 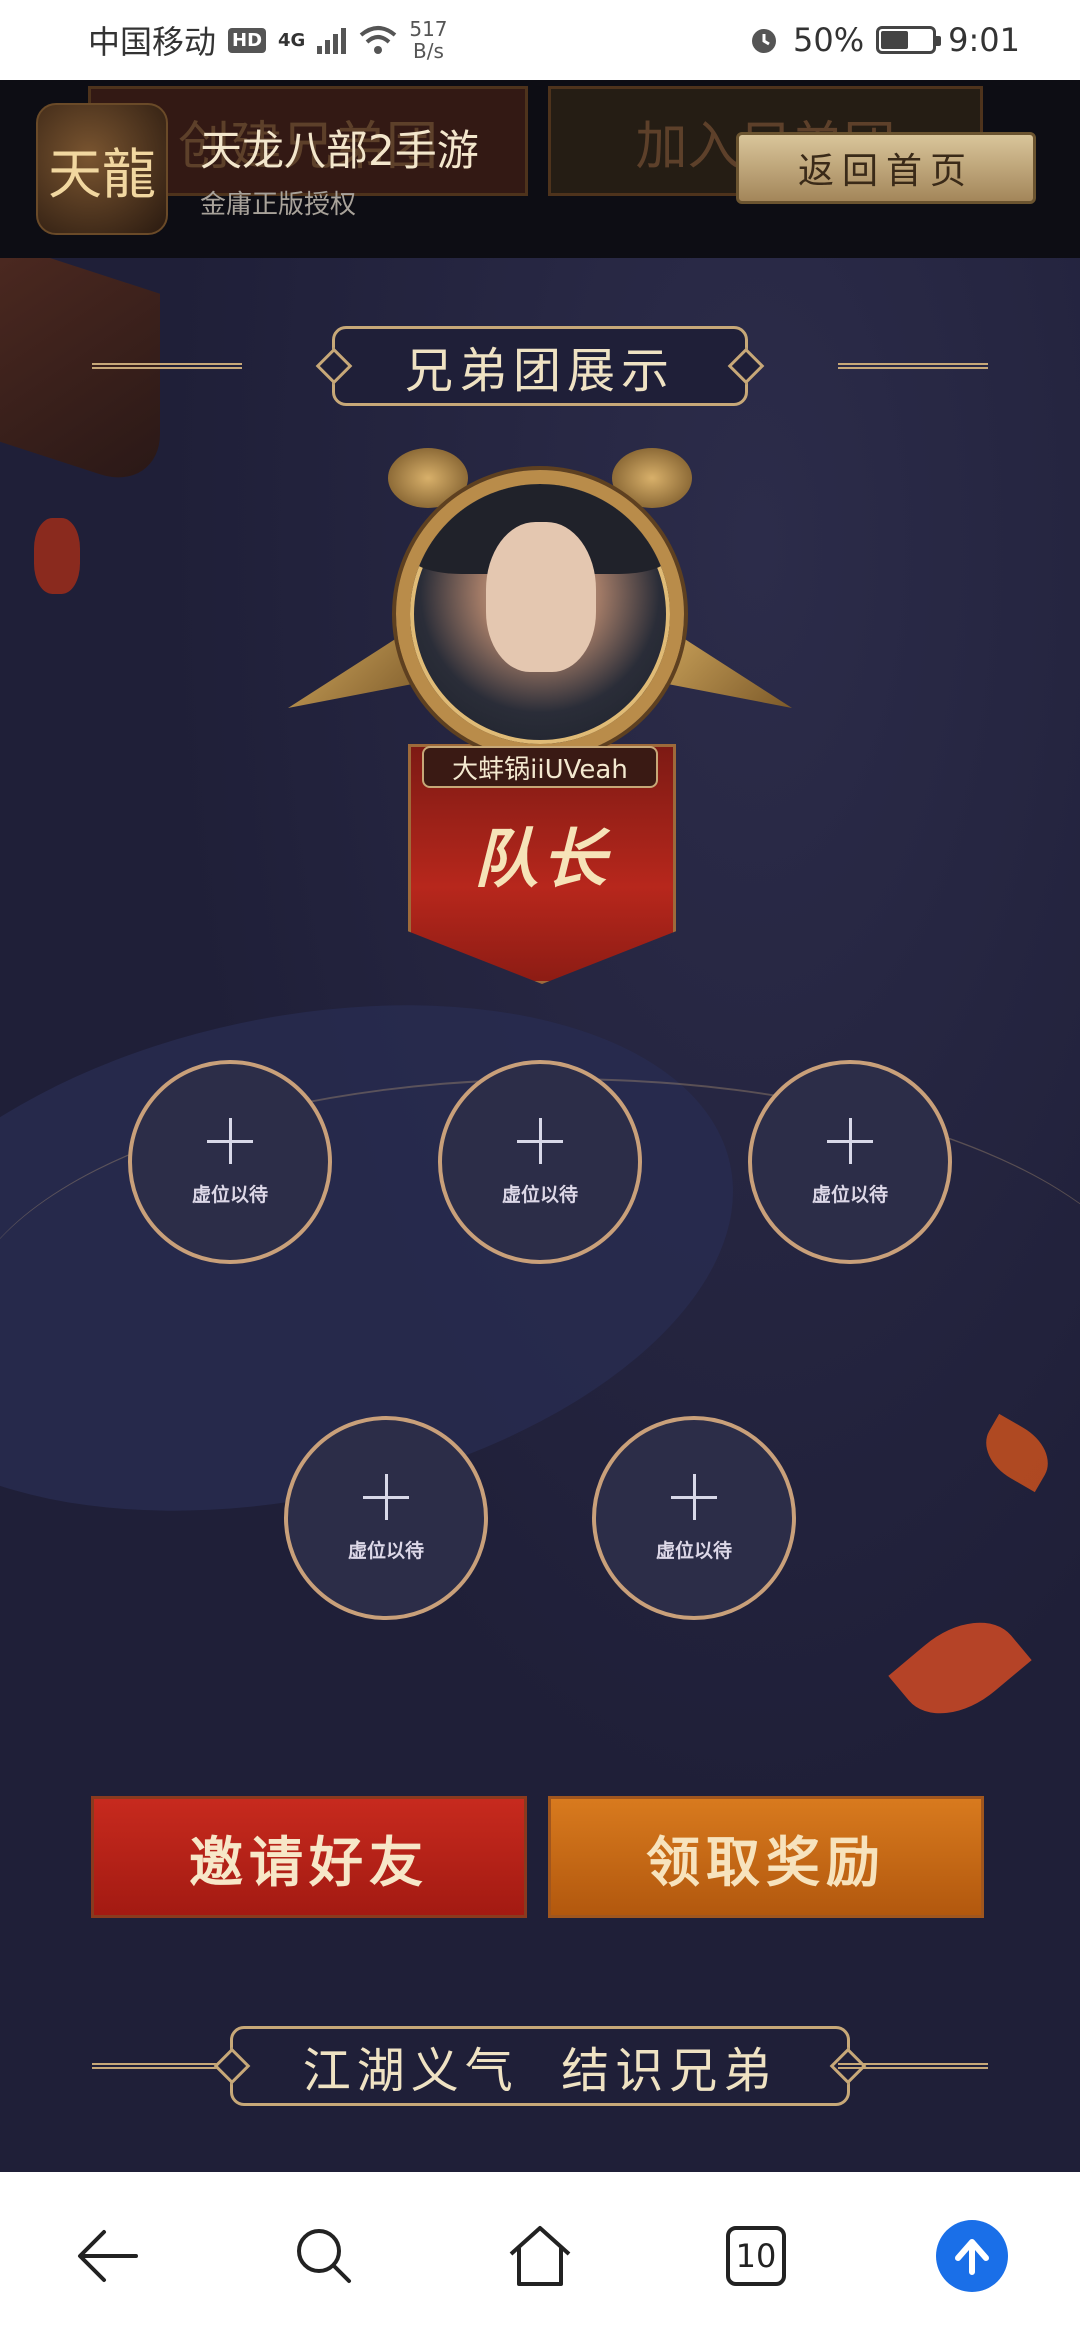 What do you see at coordinates (541, 597) in the screenshot?
I see `avatar-face` at bounding box center [541, 597].